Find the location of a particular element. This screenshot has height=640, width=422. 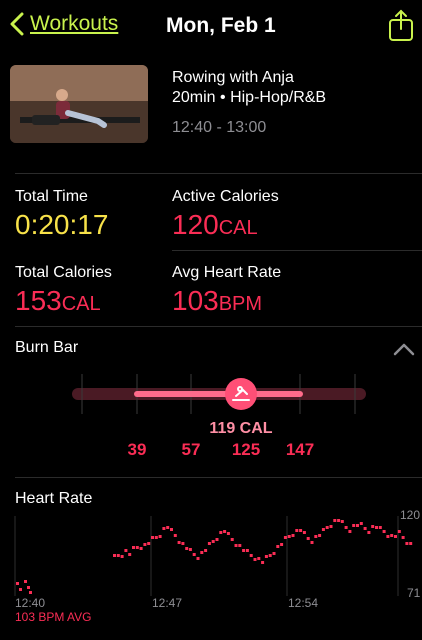

x-tick-label: 12:40 is located at coordinates (30, 603).